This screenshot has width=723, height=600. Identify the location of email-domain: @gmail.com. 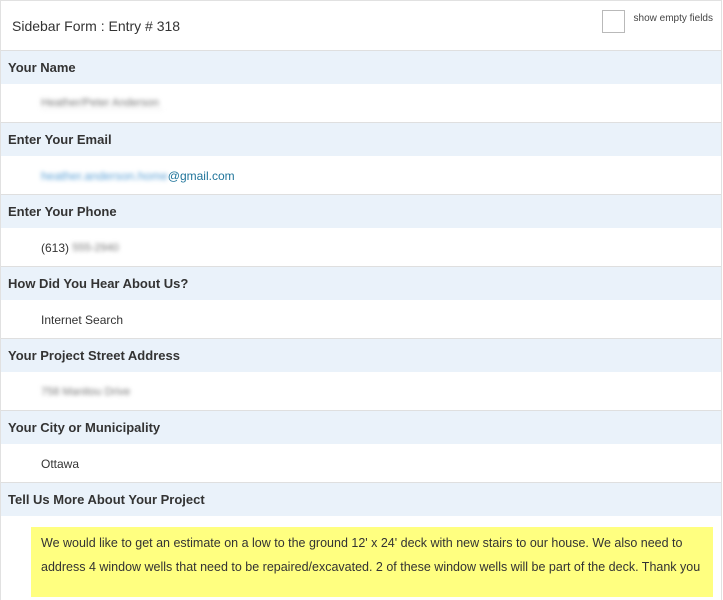
(201, 175).